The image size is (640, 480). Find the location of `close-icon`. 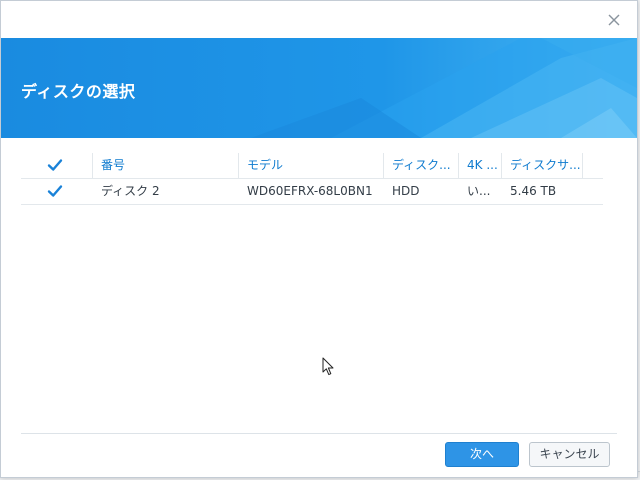

close-icon is located at coordinates (614, 20).